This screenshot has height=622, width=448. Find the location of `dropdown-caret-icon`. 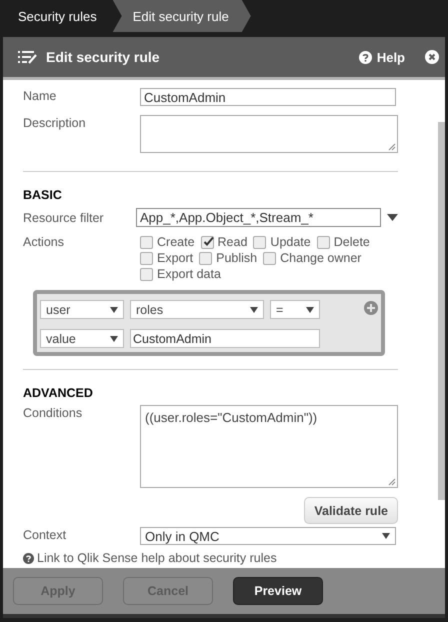

dropdown-caret-icon is located at coordinates (392, 217).